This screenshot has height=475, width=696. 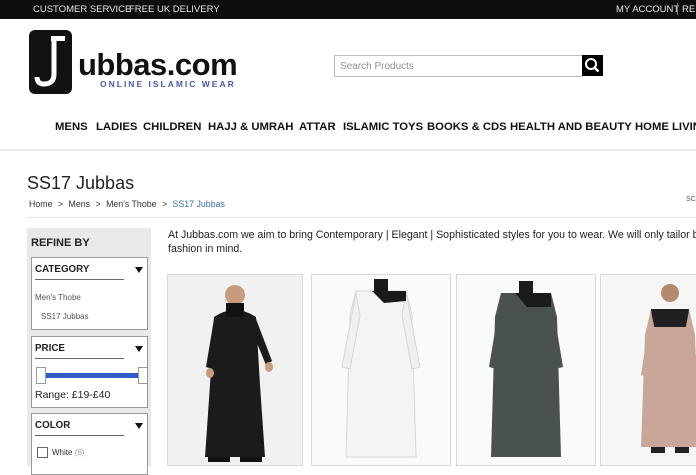 I want to click on nav-children: CHILDREN, so click(x=172, y=127).